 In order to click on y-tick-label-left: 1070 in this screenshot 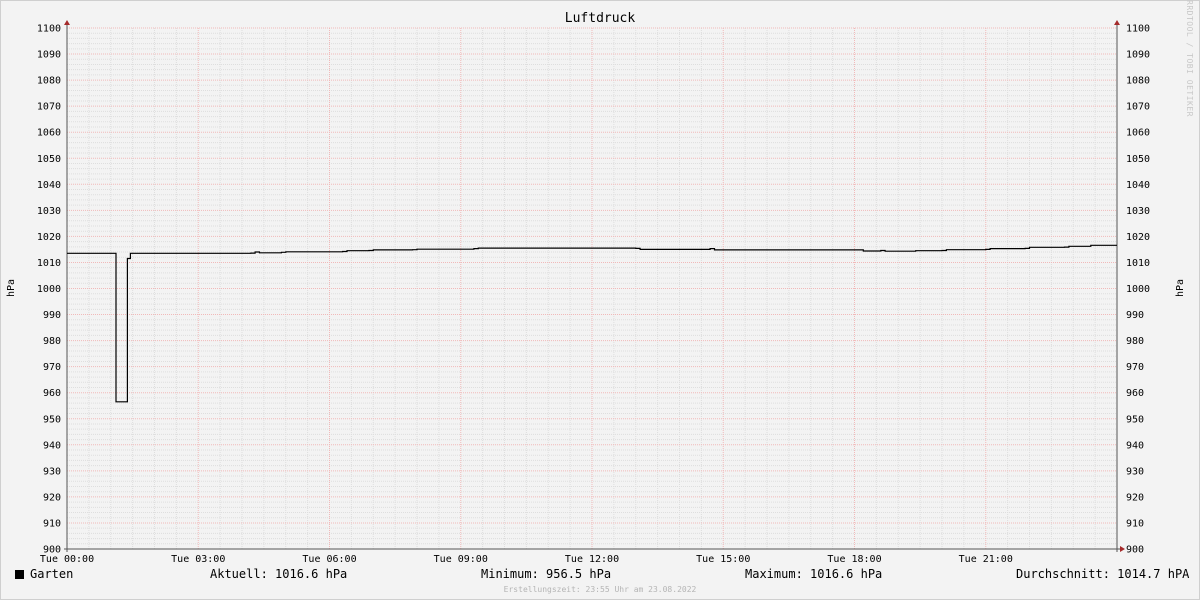, I will do `click(49, 107)`.